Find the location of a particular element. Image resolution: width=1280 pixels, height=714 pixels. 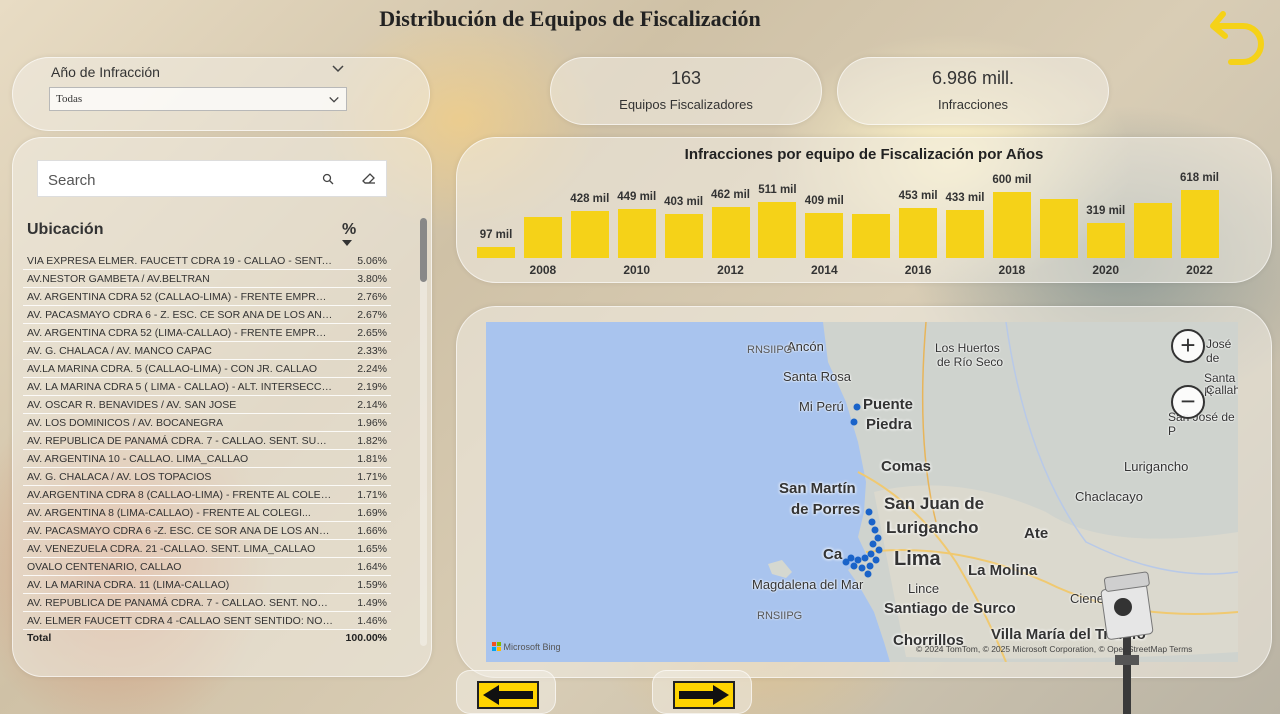

row-pct: 3.80% is located at coordinates (372, 279).